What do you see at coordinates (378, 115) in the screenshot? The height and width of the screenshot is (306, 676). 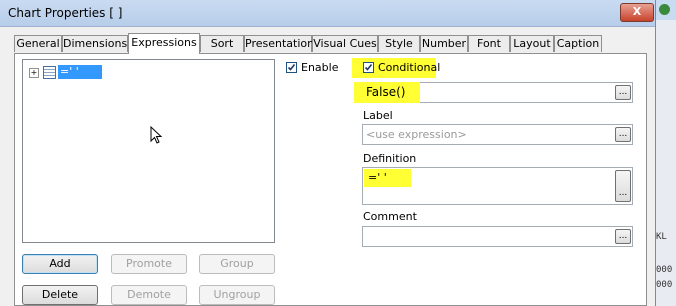 I see `label-caption: Label` at bounding box center [378, 115].